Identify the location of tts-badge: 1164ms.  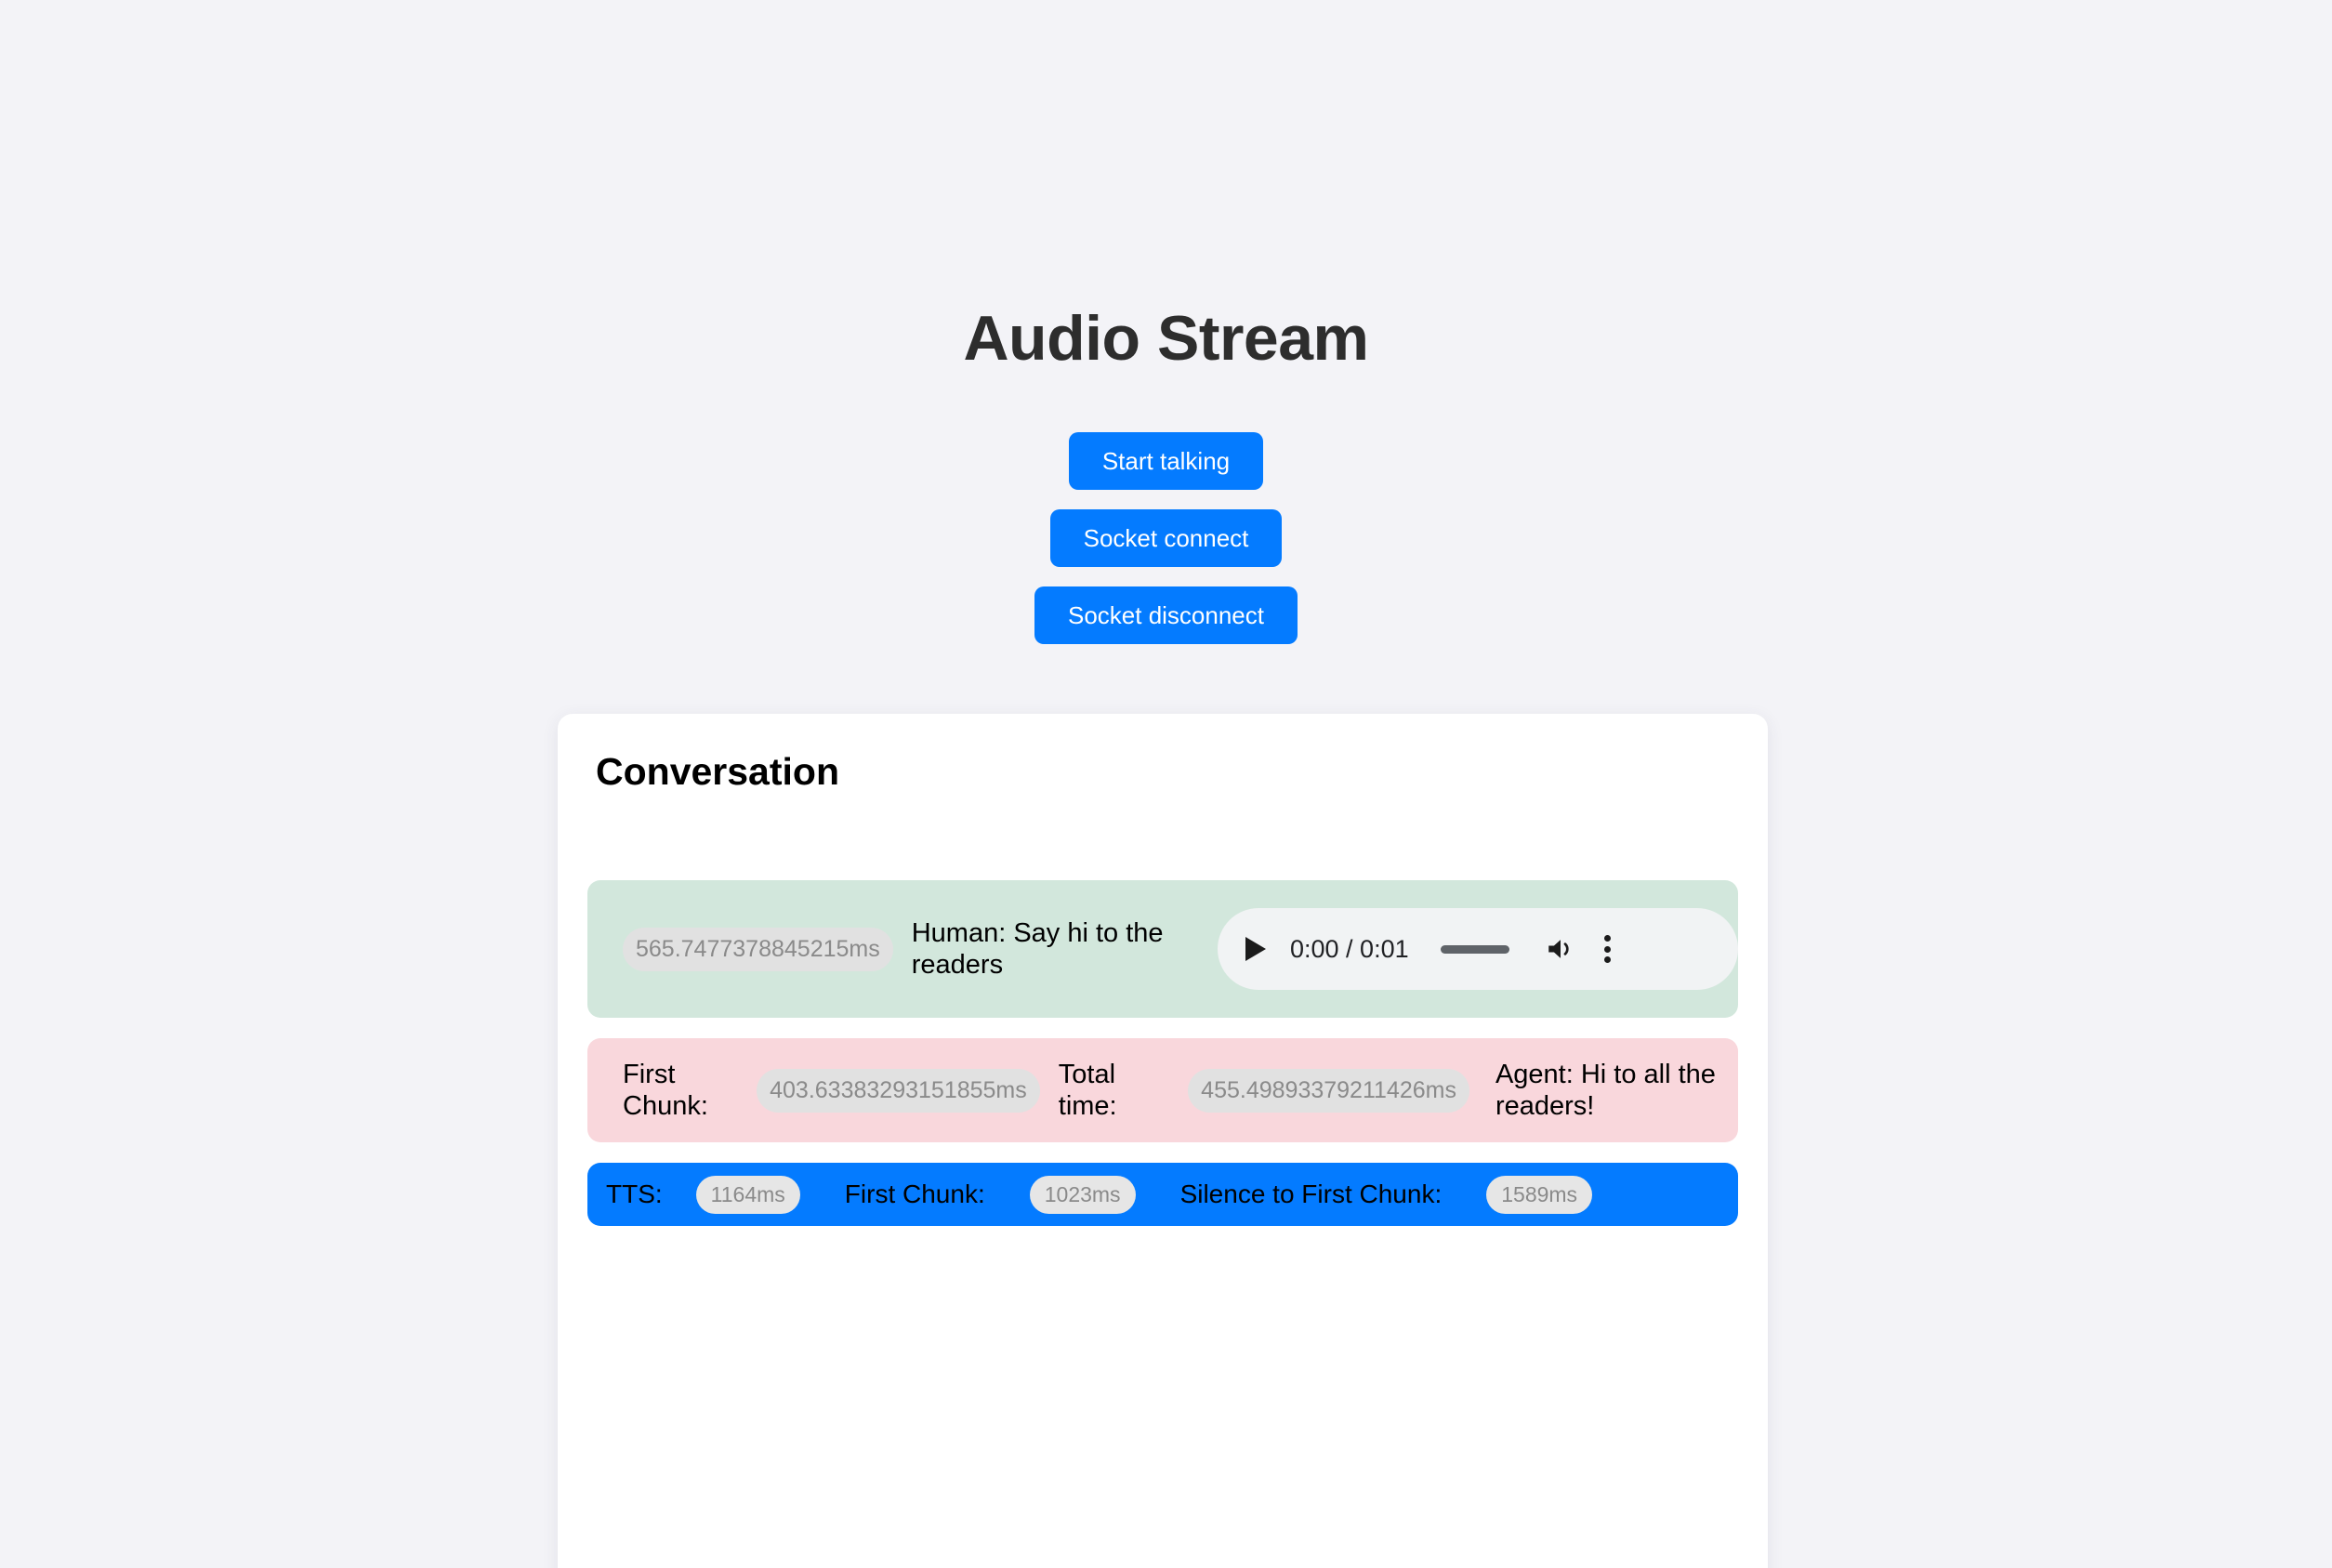
(747, 1194).